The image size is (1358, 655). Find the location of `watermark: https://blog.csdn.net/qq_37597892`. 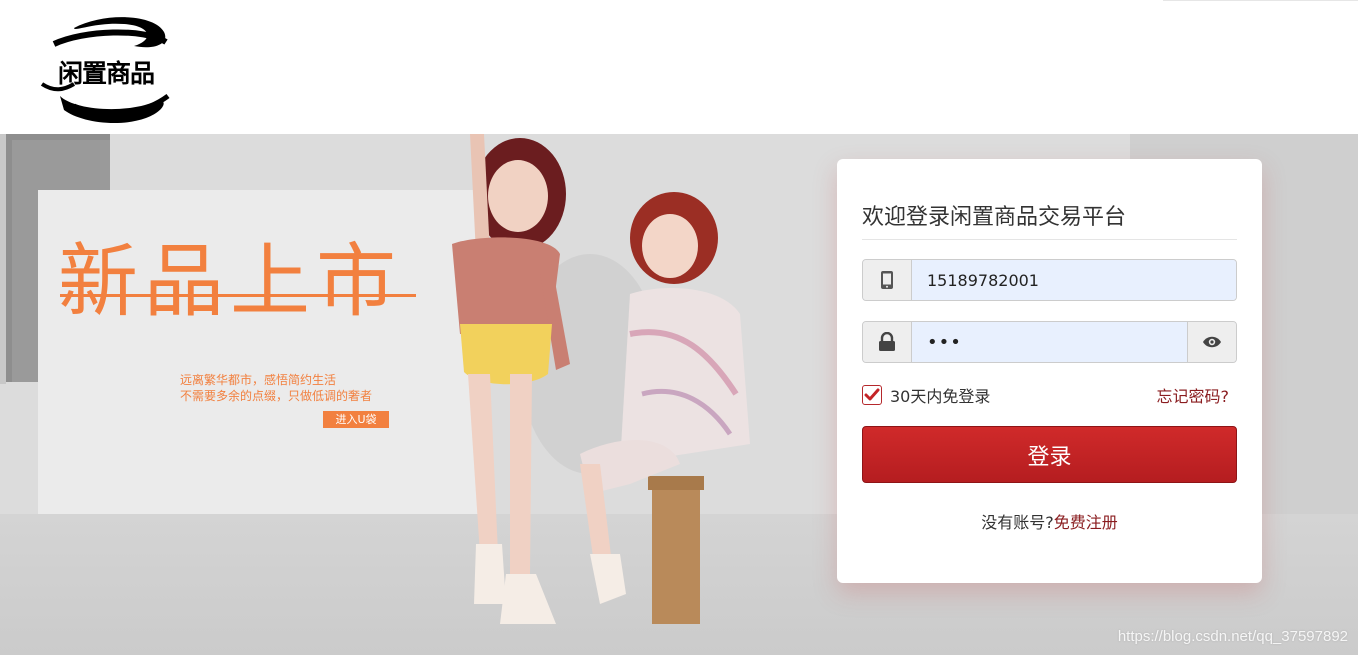

watermark: https://blog.csdn.net/qq_37597892 is located at coordinates (1232, 636).